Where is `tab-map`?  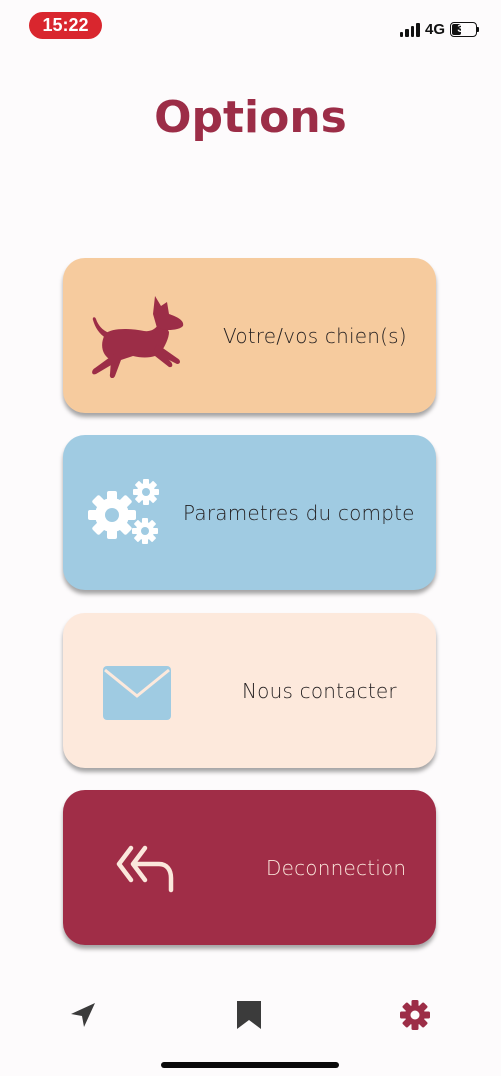
tab-map is located at coordinates (83, 1015).